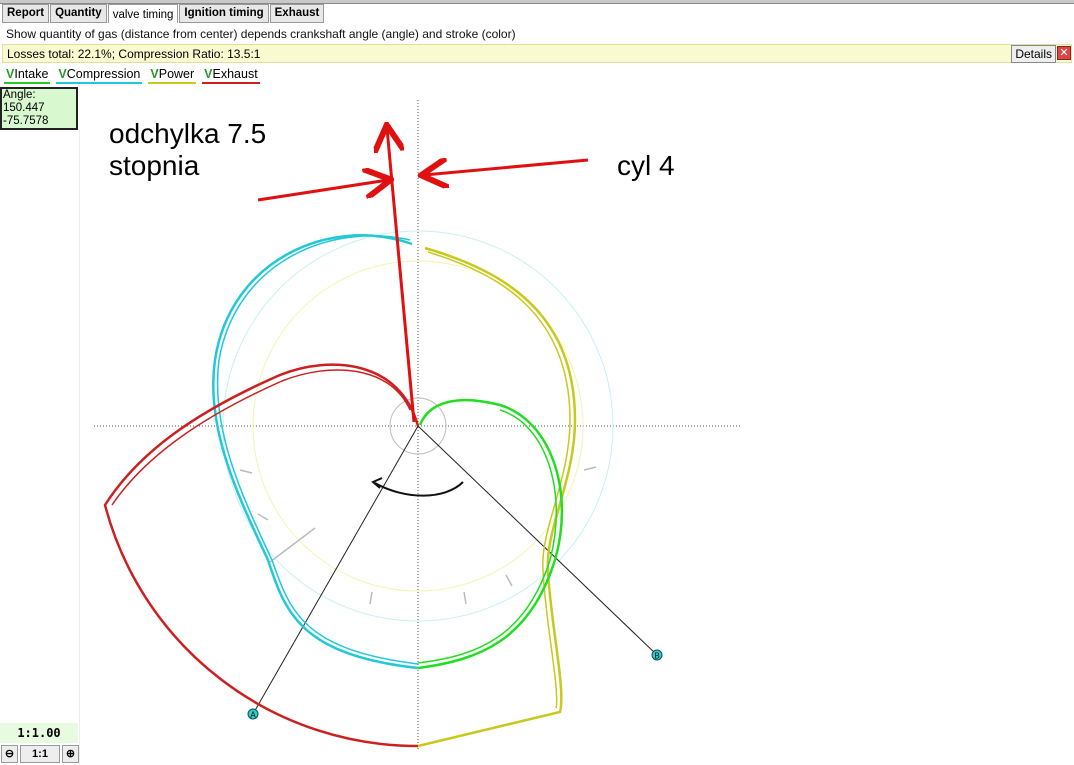 The image size is (1074, 765). I want to click on tab-ignition-timing: Ignition timing, so click(224, 13).